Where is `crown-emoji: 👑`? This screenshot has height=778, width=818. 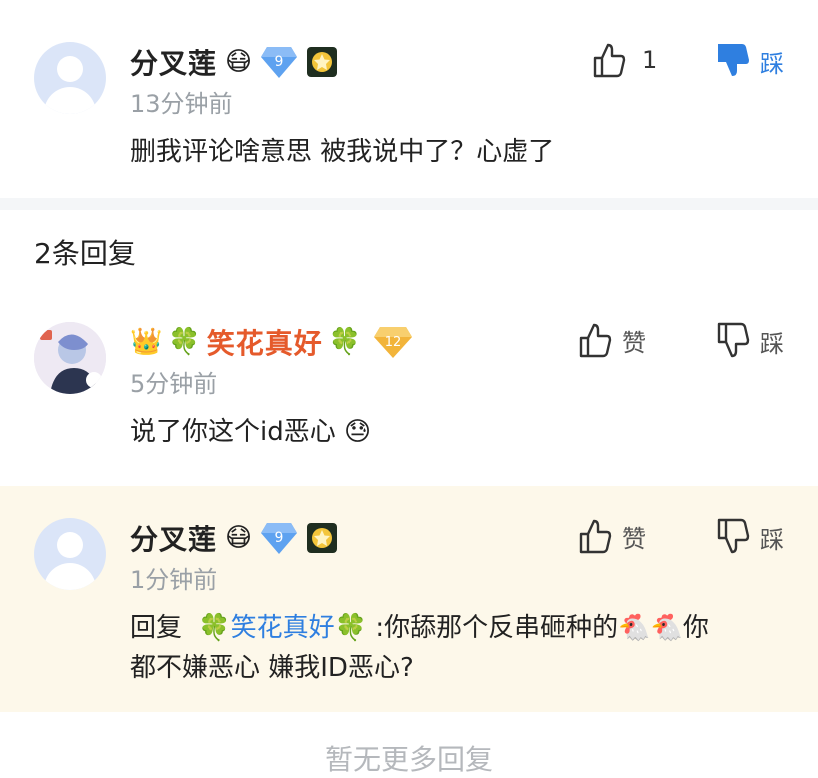
crown-emoji: 👑 is located at coordinates (146, 342).